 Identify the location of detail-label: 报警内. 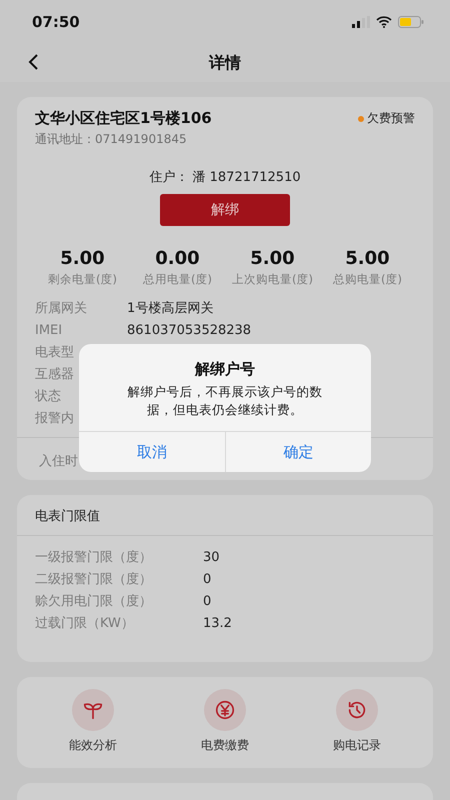
(54, 418).